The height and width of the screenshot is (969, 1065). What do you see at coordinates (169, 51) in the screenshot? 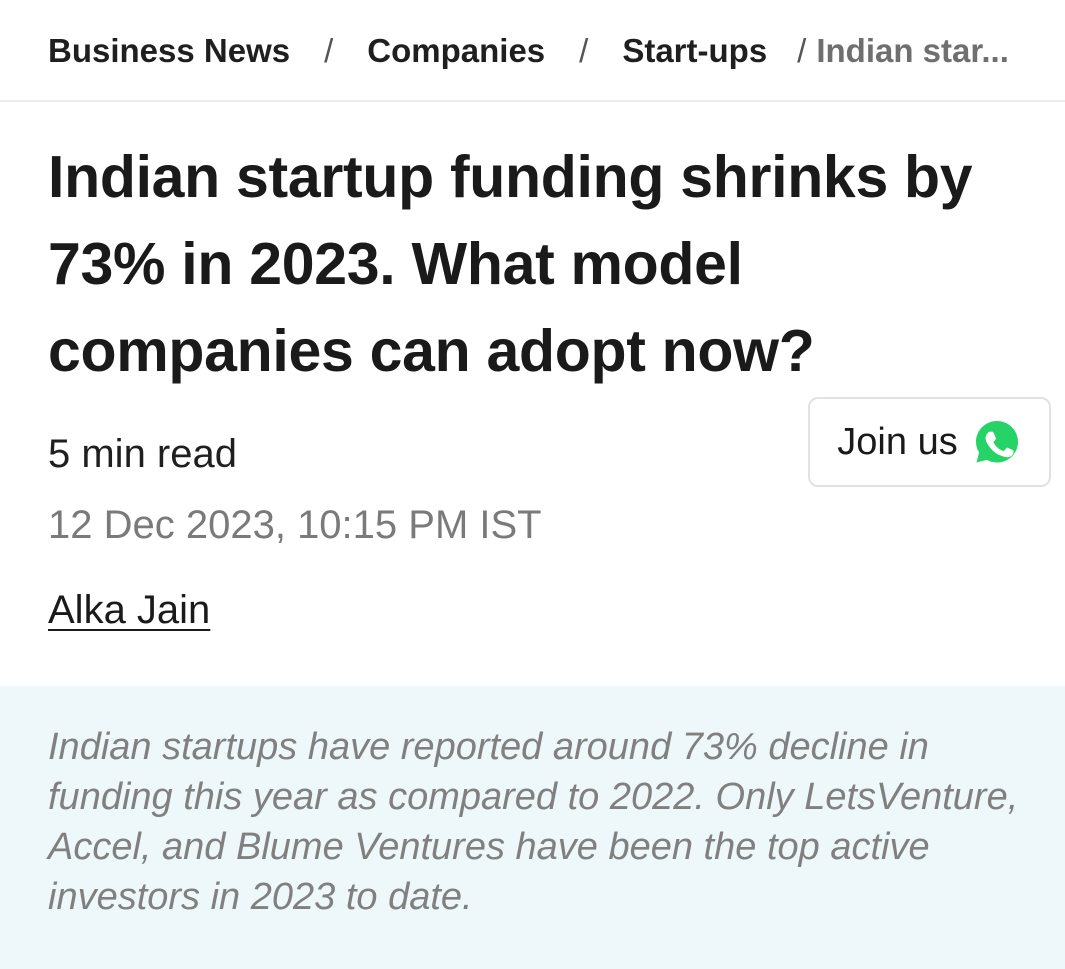
I see `breadcrumb-business-news: Business News` at bounding box center [169, 51].